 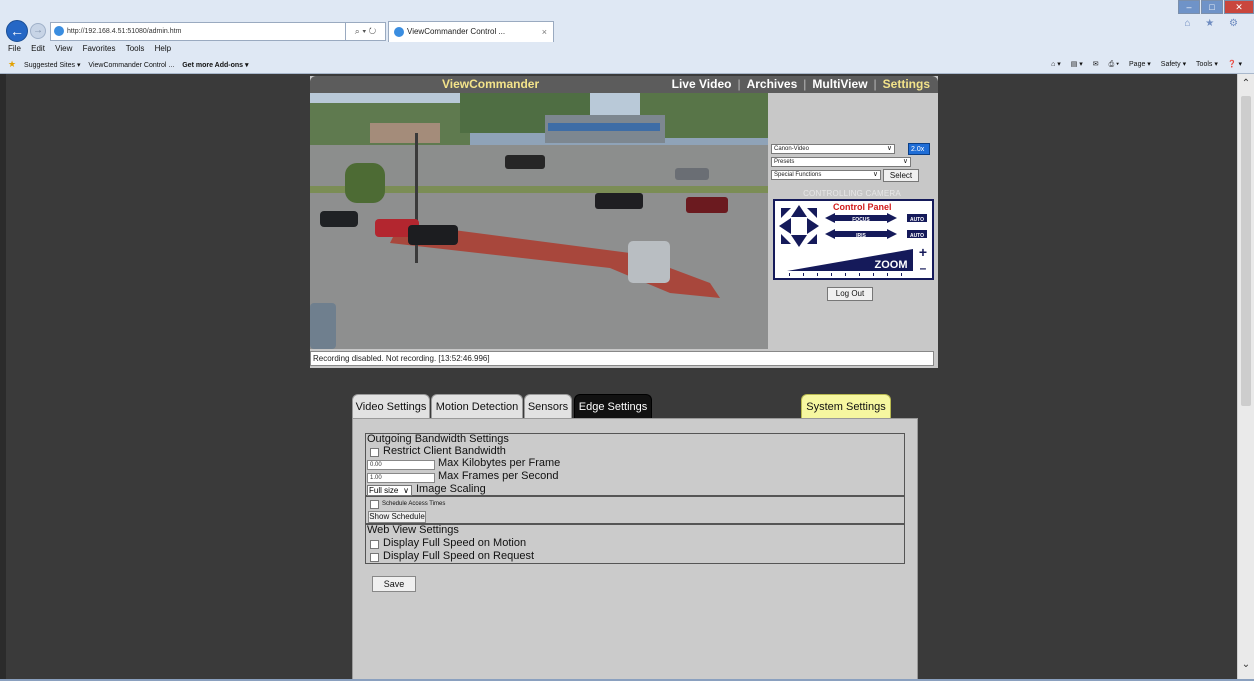 What do you see at coordinates (812, 213) in the screenshot?
I see `pan-upright-arrow-icon` at bounding box center [812, 213].